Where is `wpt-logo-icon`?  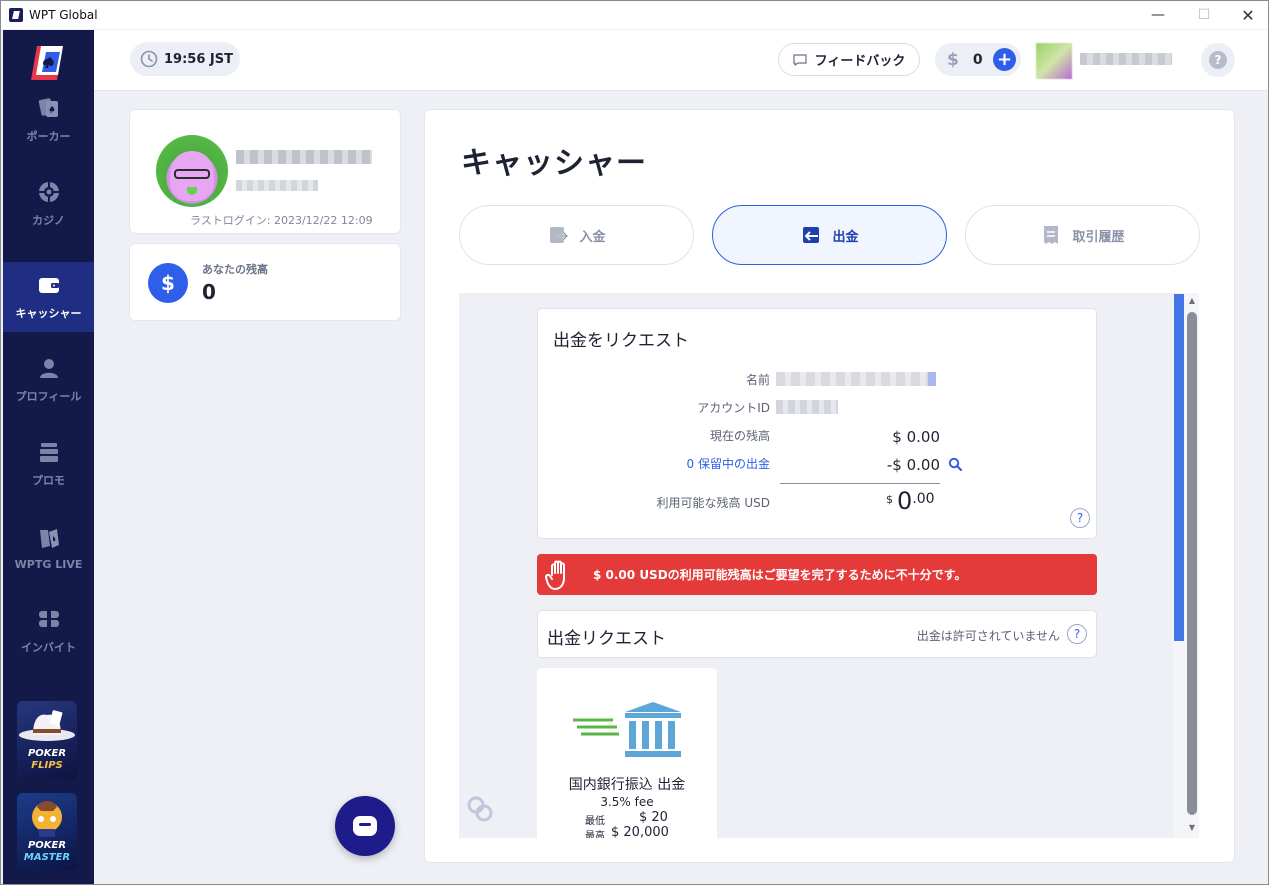 wpt-logo-icon is located at coordinates (48, 63).